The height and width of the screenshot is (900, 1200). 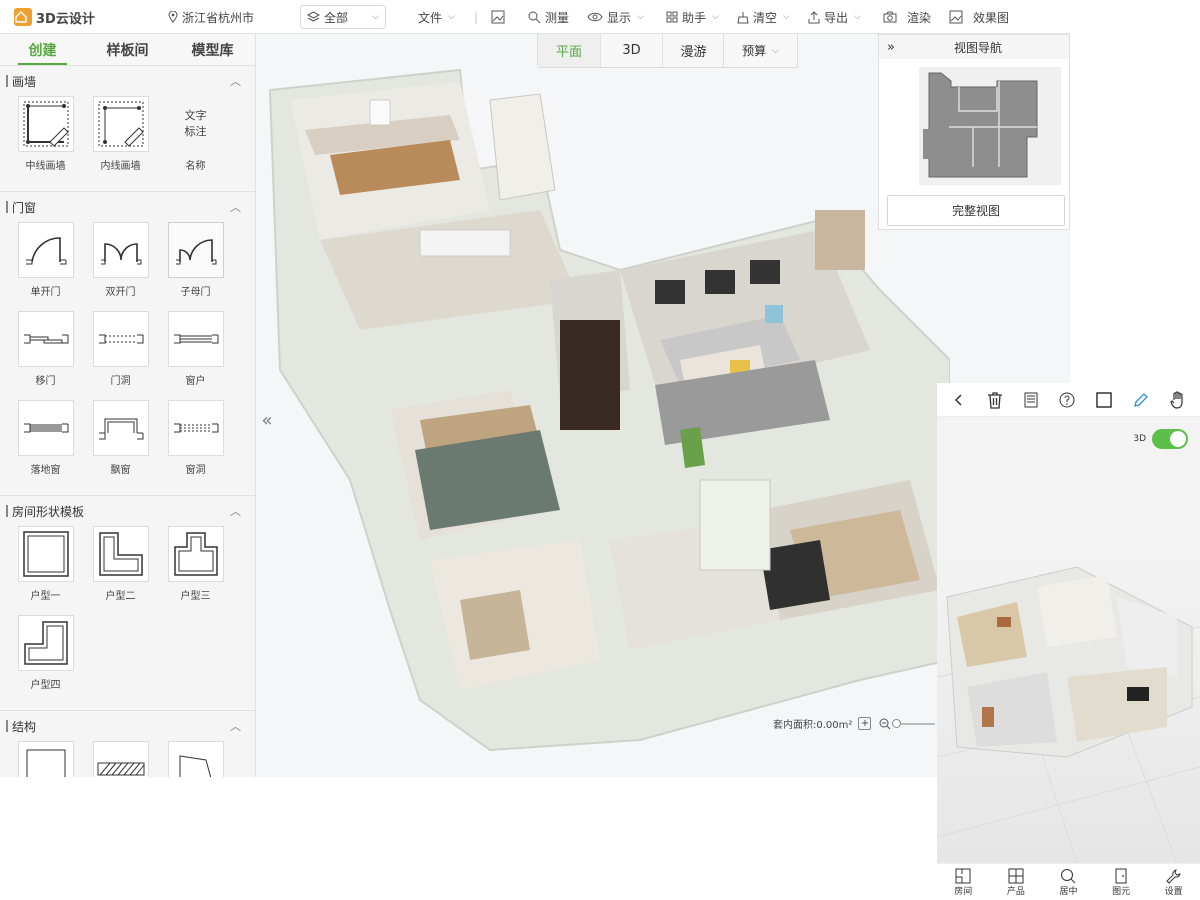 I want to click on tool-flue, so click(x=195, y=759).